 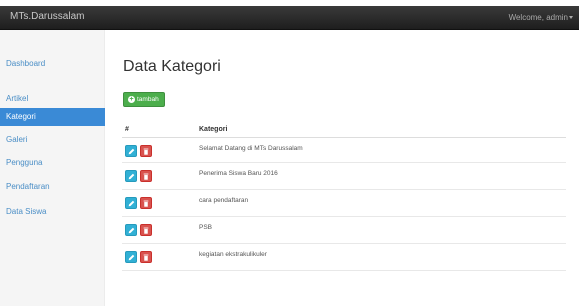 What do you see at coordinates (148, 99) in the screenshot?
I see `add-button-label: tambah` at bounding box center [148, 99].